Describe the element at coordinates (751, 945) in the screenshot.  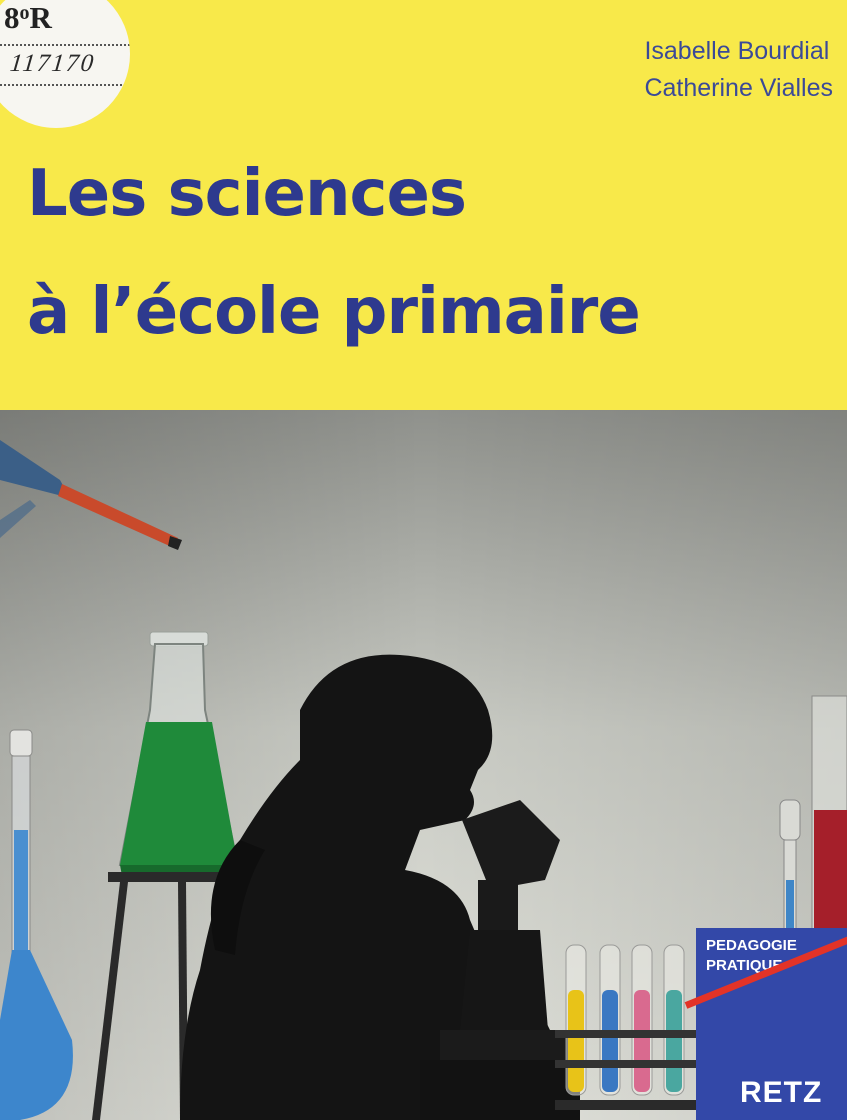
I see `series-line: PEDAGOGIE` at that location.